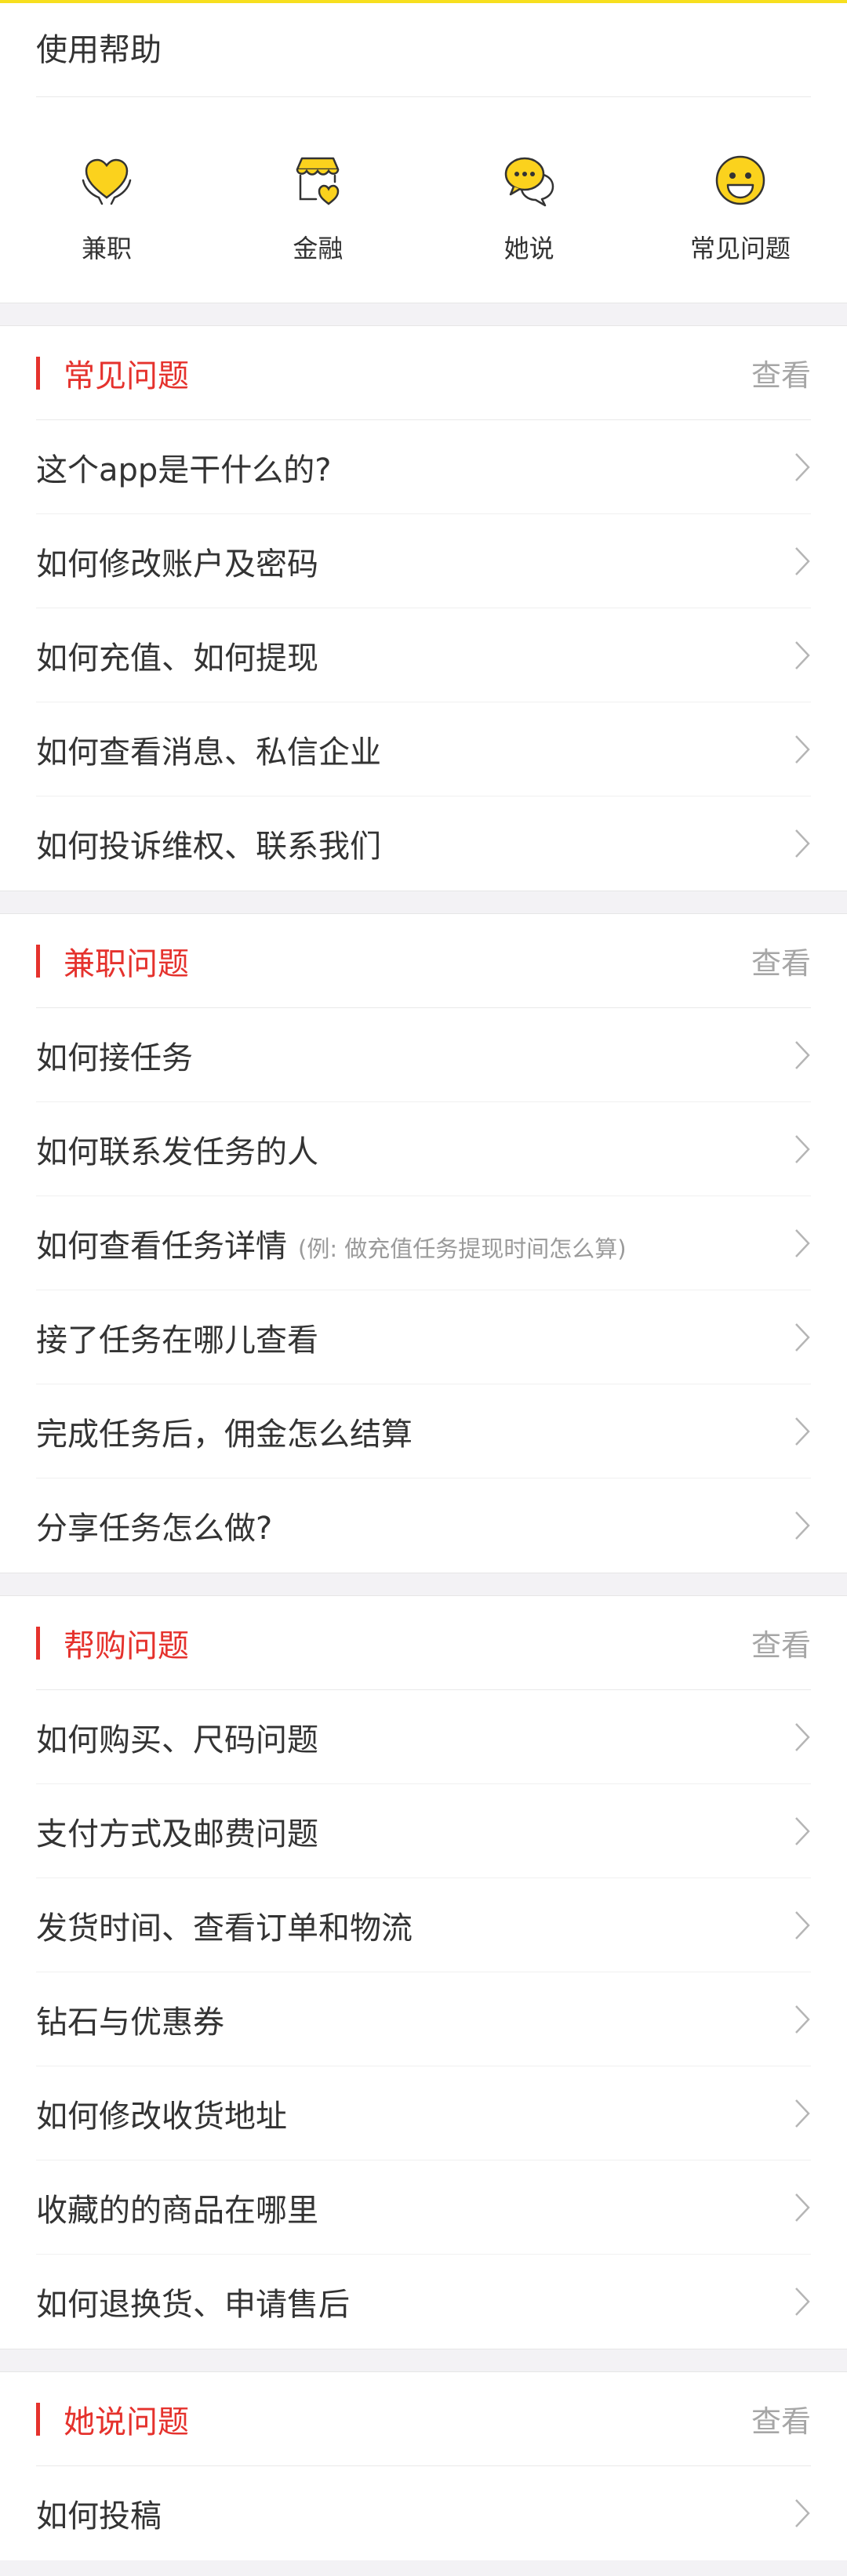  Describe the element at coordinates (528, 248) in the screenshot. I see `quick-link-label: 她说` at that location.